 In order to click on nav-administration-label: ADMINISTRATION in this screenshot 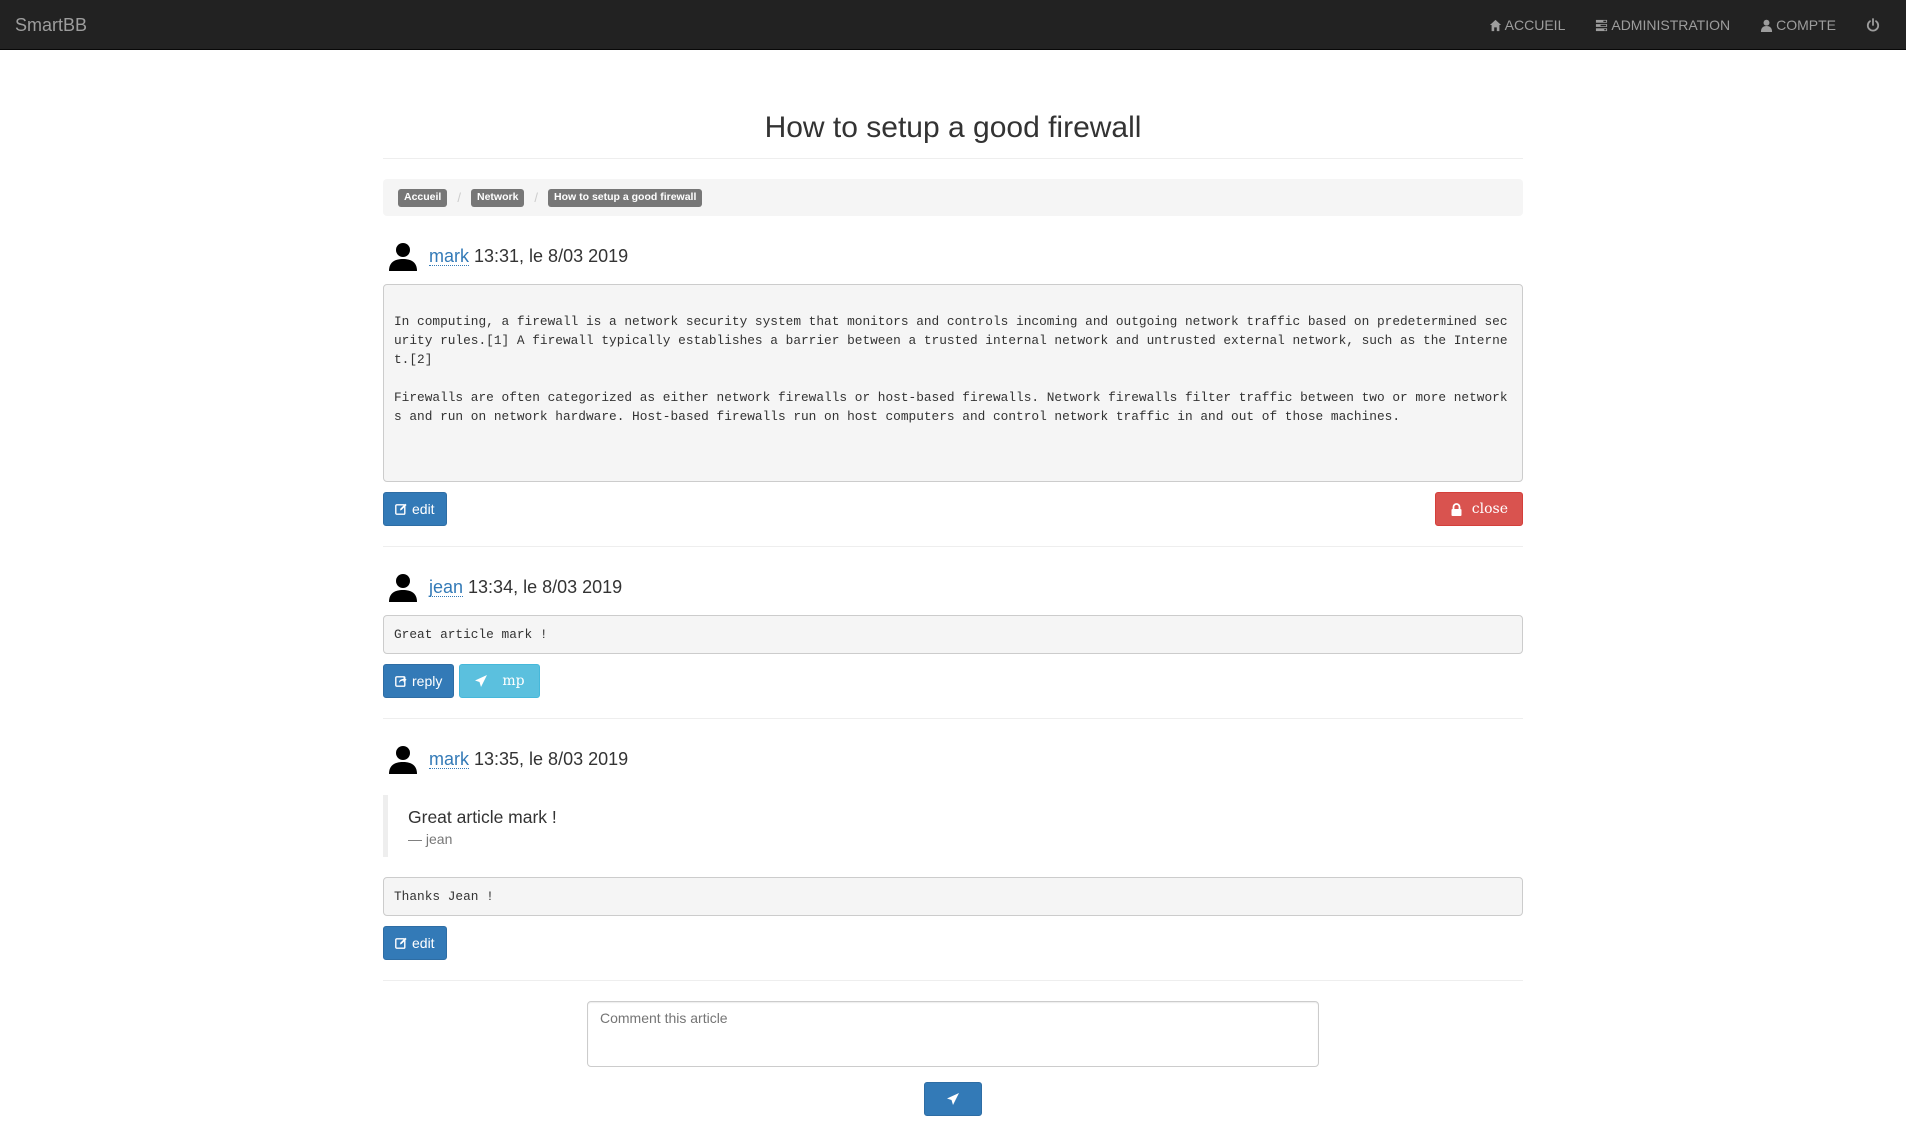, I will do `click(1671, 25)`.